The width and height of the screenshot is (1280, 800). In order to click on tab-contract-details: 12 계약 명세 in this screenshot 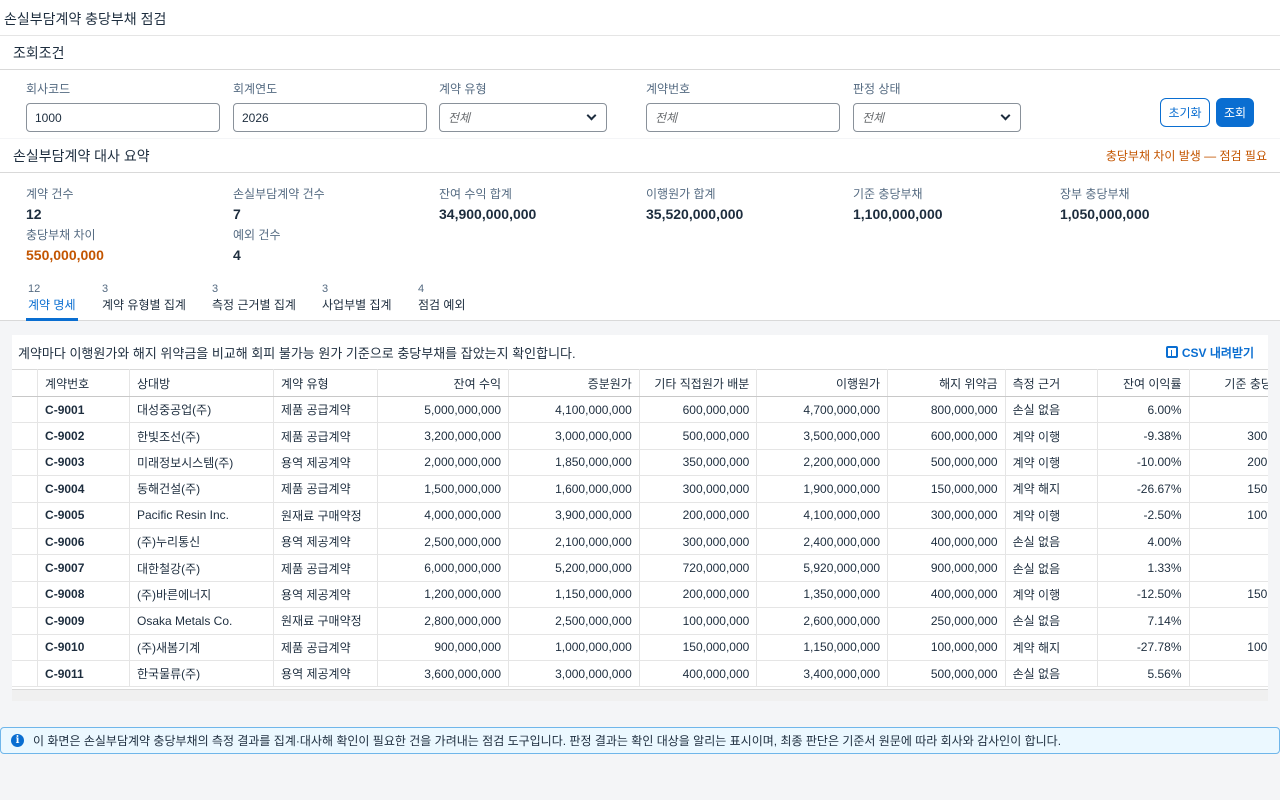, I will do `click(52, 302)`.